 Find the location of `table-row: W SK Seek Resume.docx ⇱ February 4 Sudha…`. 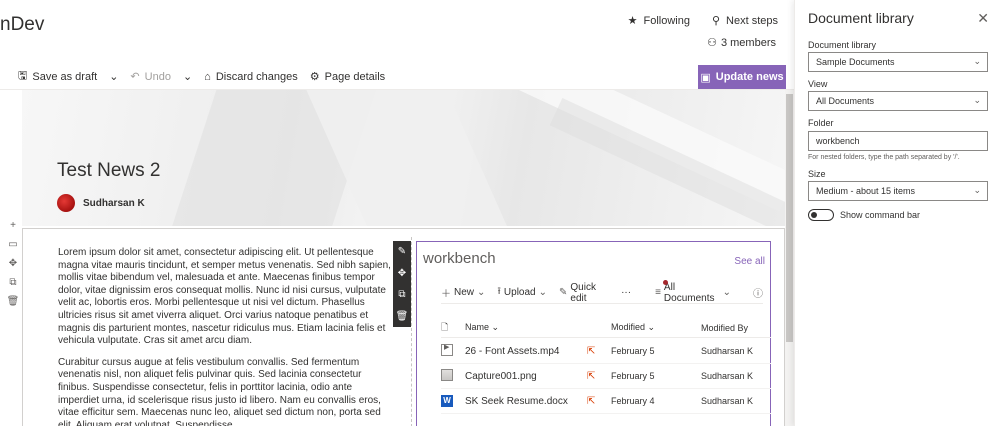

table-row: W SK Seek Resume.docx ⇱ February 4 Sudha… is located at coordinates (606, 401).